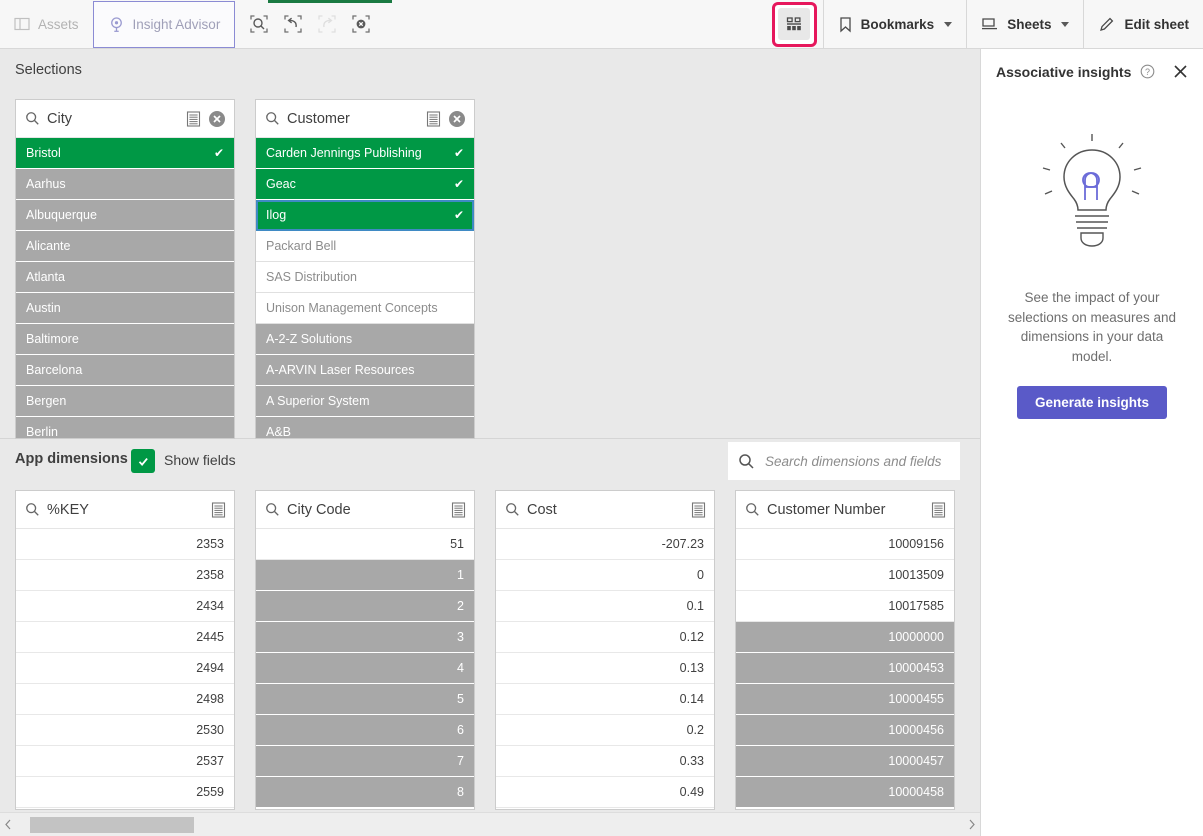 The height and width of the screenshot is (836, 1203). I want to click on listbox-value-text: 0.14, so click(691, 699).